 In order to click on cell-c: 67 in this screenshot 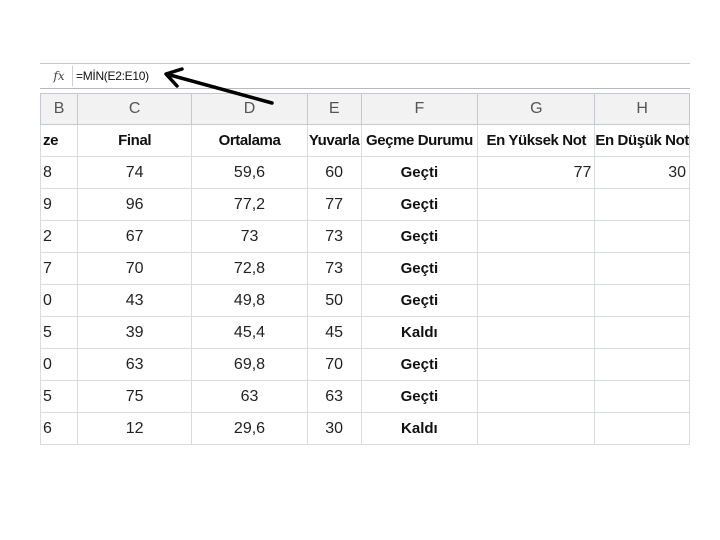, I will do `click(135, 236)`.